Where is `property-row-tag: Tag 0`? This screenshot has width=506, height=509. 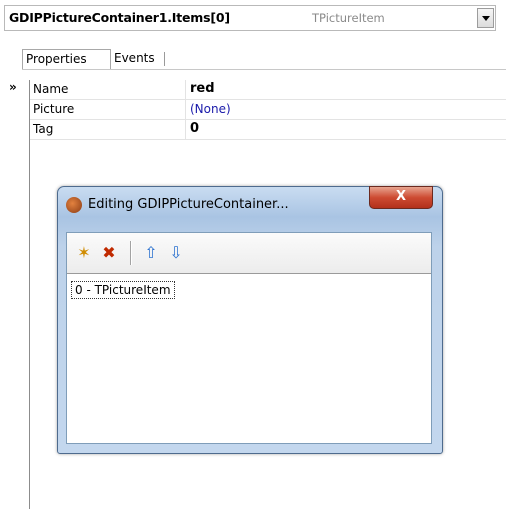
property-row-tag: Tag 0 is located at coordinates (268, 130).